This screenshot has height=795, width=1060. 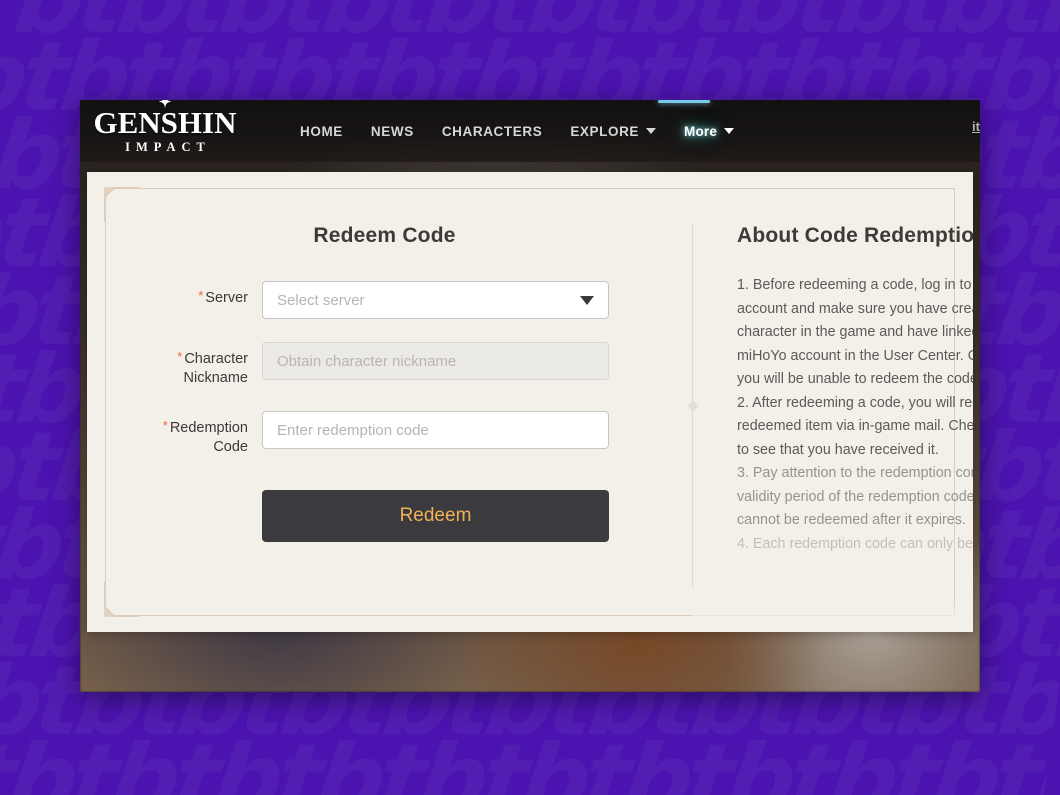 I want to click on label-redemption-code: * Redemption Code, so click(x=174, y=434).